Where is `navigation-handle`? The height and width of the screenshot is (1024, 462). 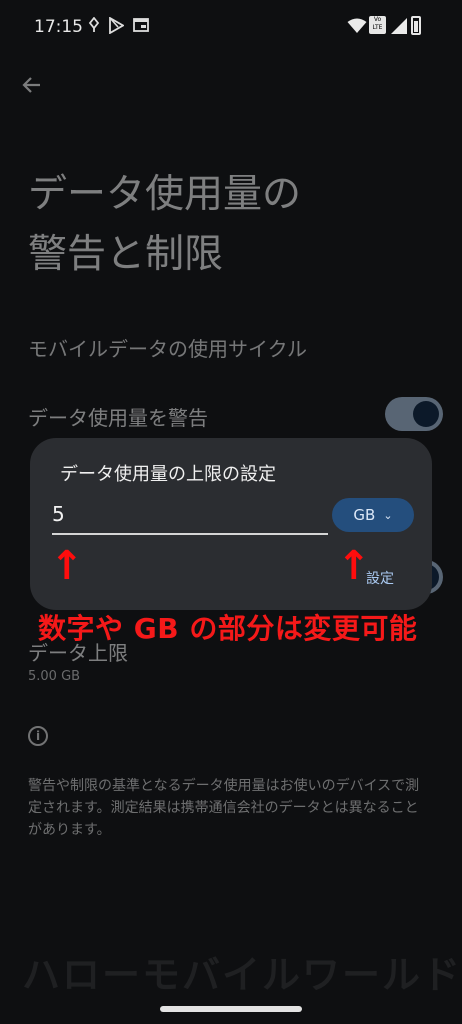
navigation-handle is located at coordinates (231, 1009).